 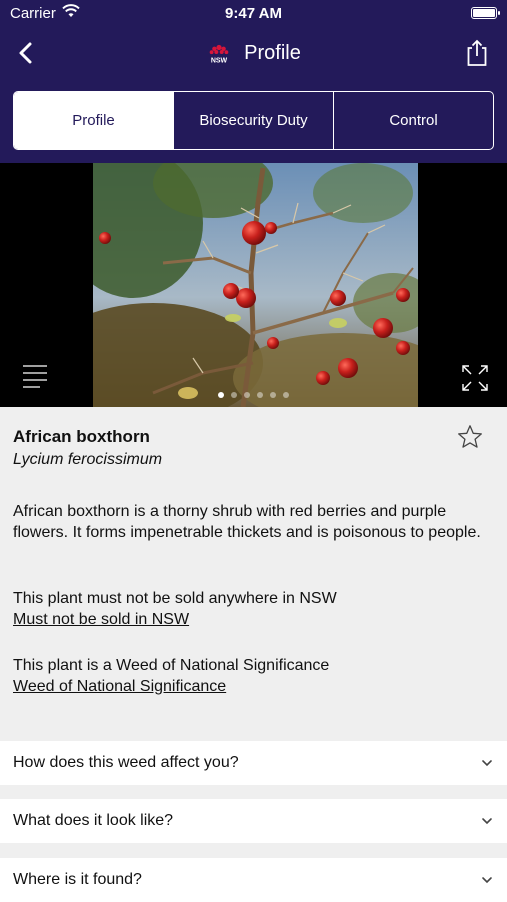 I want to click on plant-common-name: African boxthorn, so click(x=81, y=436).